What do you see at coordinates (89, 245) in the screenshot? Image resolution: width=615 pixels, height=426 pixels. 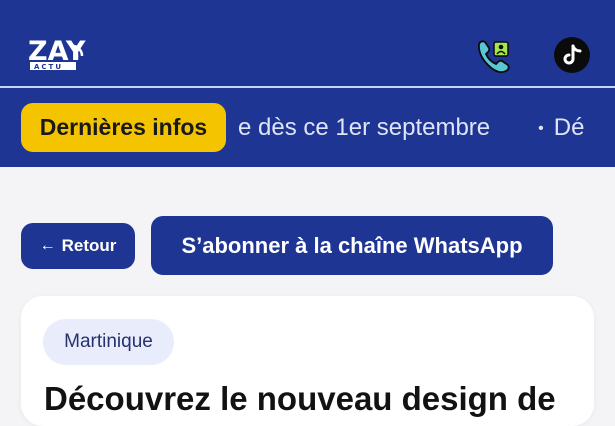 I see `back-button-label: Retour` at bounding box center [89, 245].